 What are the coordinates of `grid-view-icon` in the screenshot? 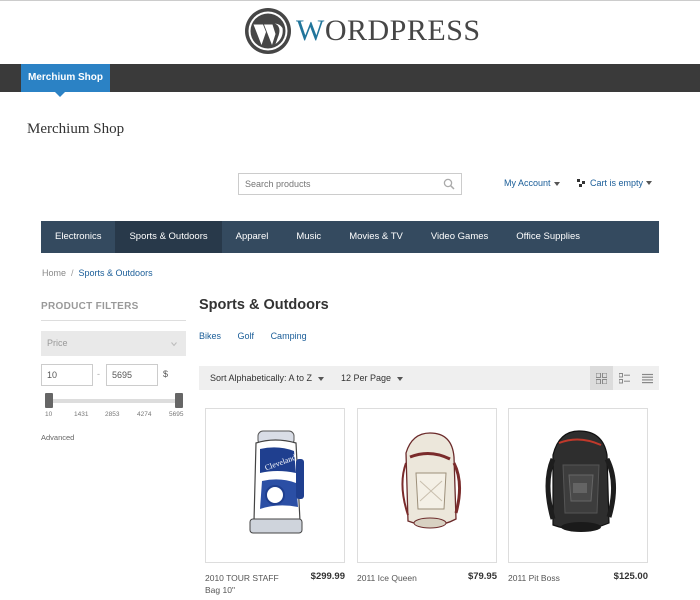 It's located at (601, 378).